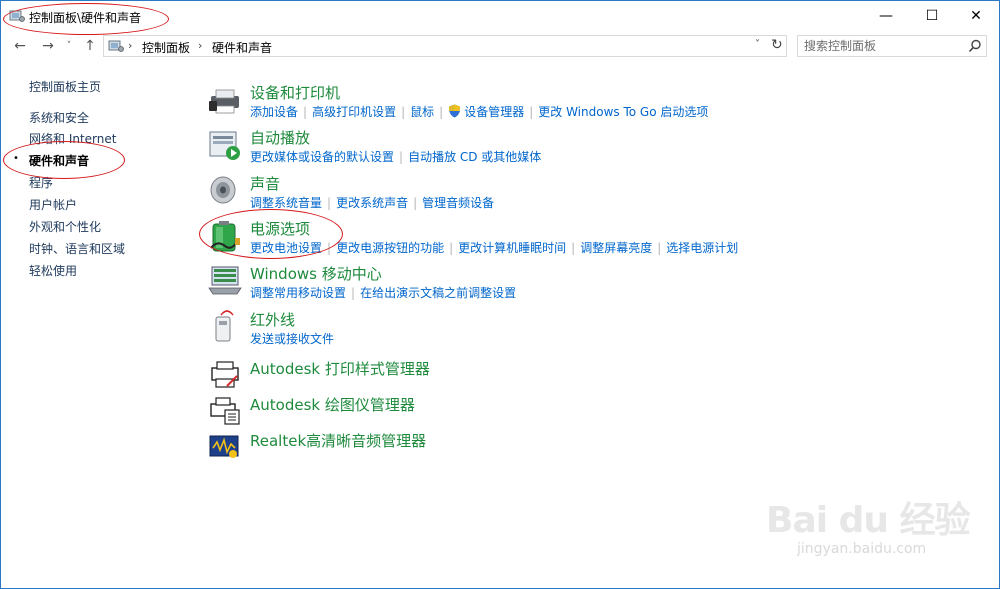 The width and height of the screenshot is (1000, 589). Describe the element at coordinates (225, 327) in the screenshot. I see `infrared-icon` at that location.